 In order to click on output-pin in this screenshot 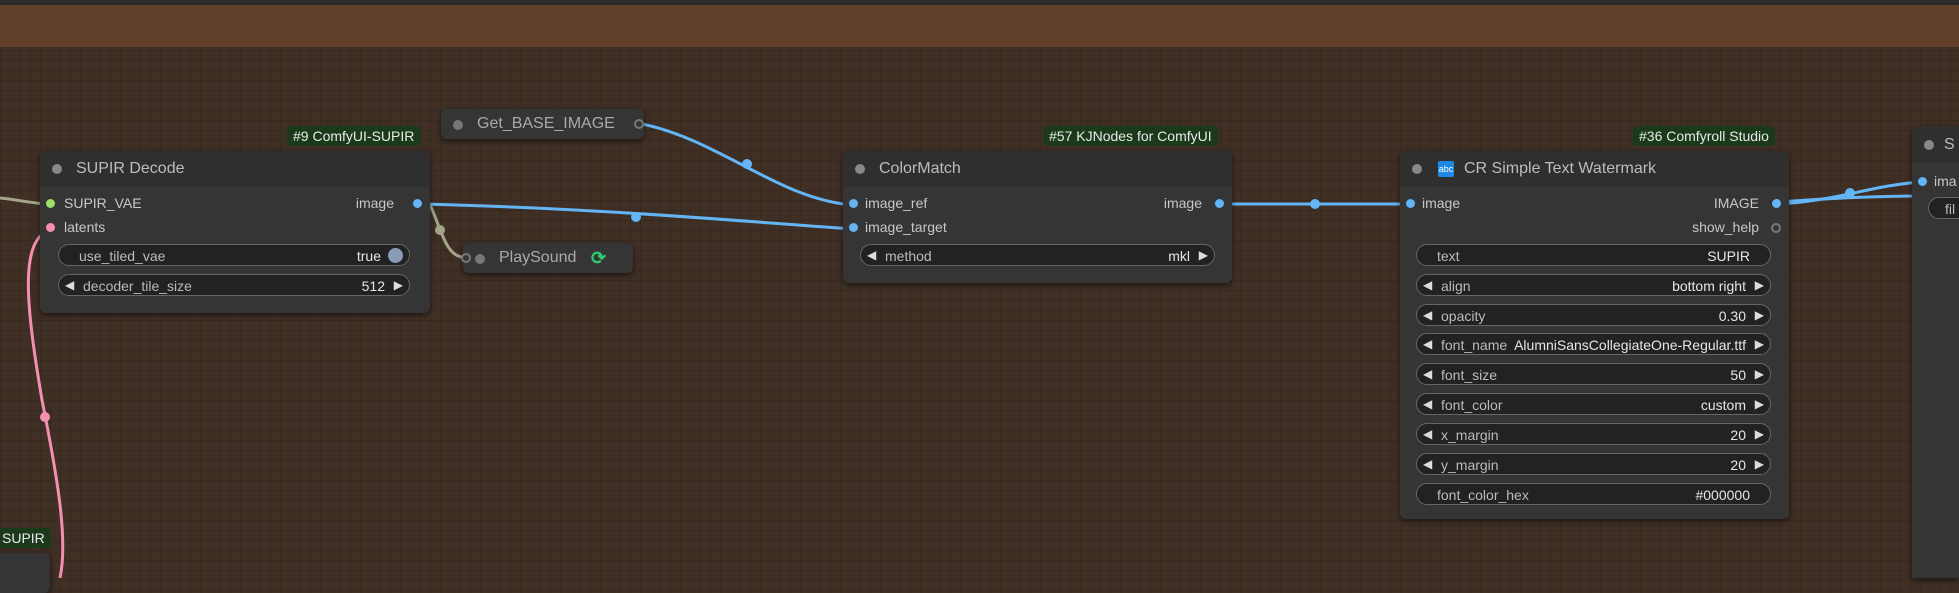, I will do `click(639, 124)`.